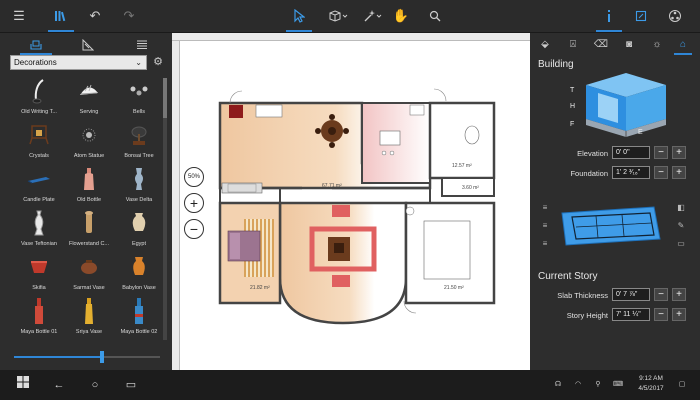  I want to click on network-icon: ⚲, so click(598, 385).